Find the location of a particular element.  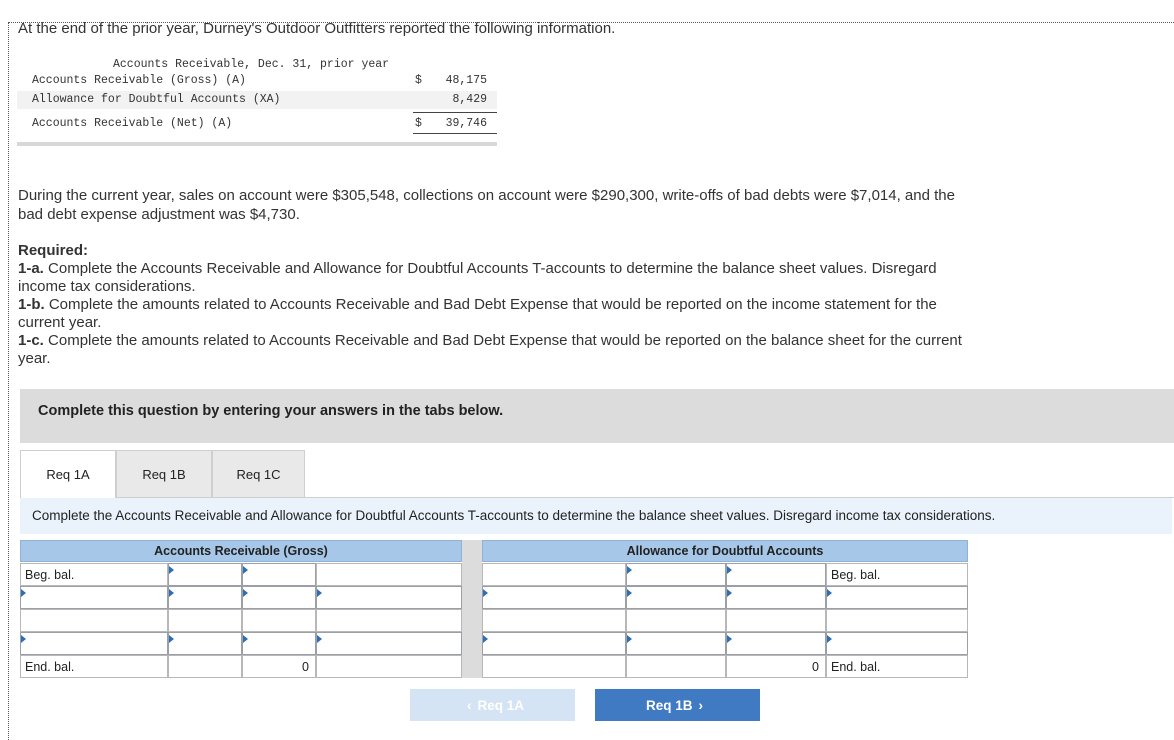

next-req-button: Req 1B › is located at coordinates (677, 705).